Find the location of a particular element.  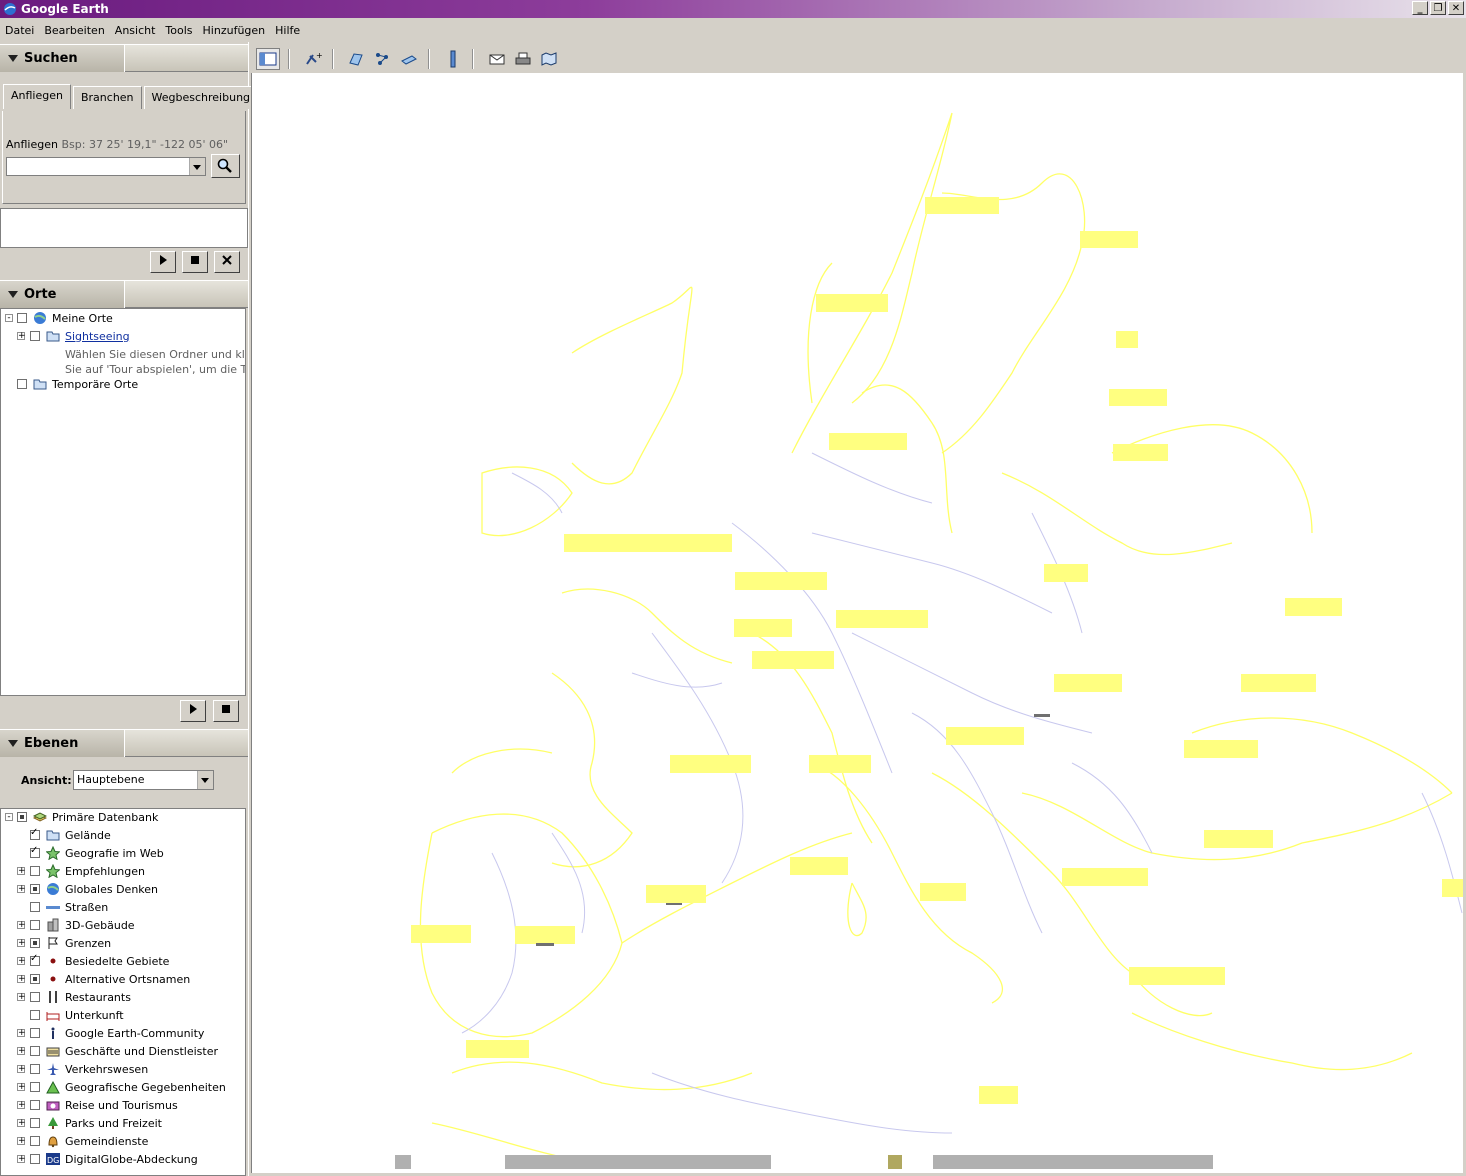

layer-item: Straßen is located at coordinates (69, 907).